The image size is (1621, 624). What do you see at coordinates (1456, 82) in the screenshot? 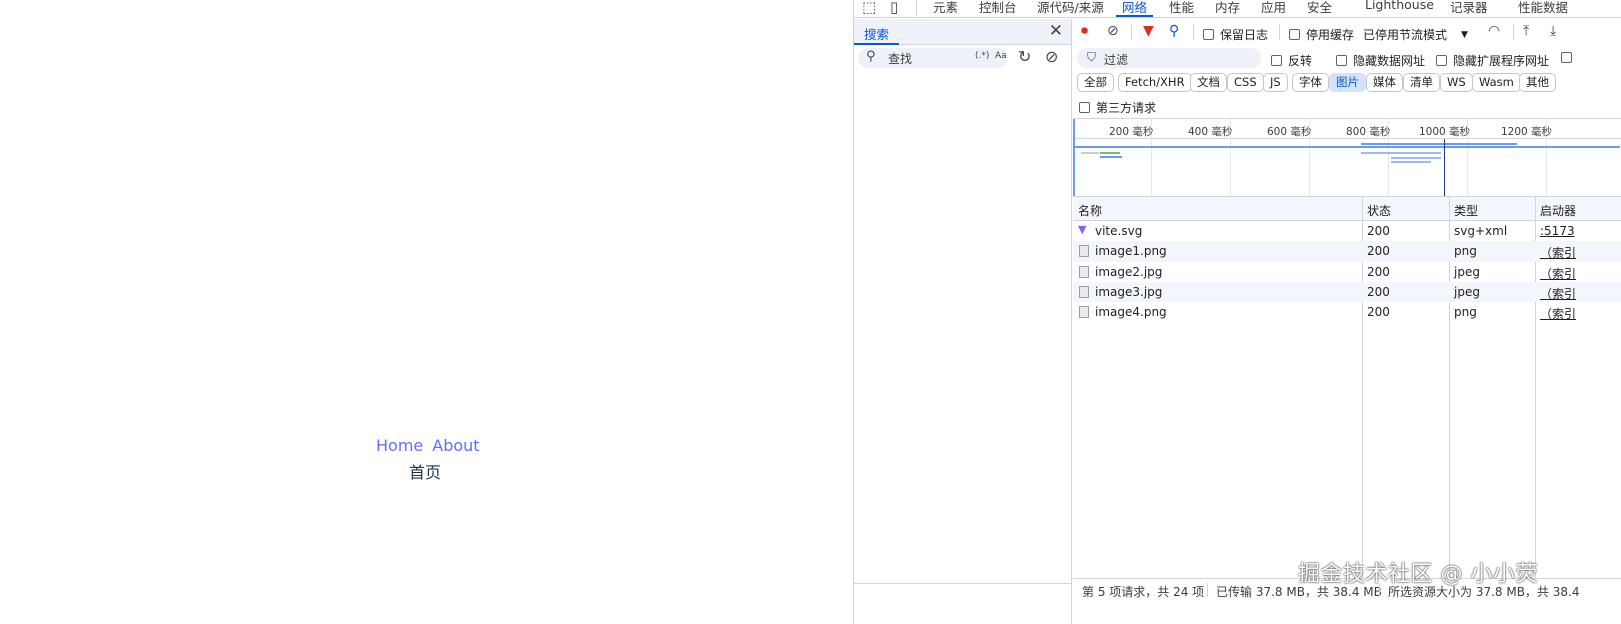
I see `chip-ws: WS` at bounding box center [1456, 82].